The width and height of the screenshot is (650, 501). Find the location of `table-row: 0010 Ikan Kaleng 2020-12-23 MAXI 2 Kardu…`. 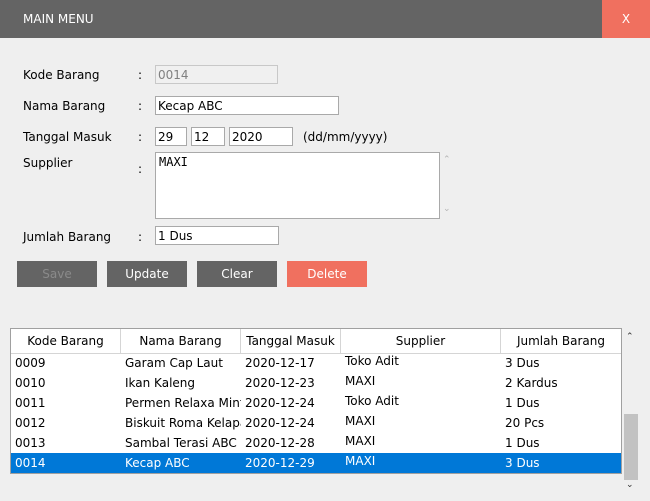

table-row: 0010 Ikan Kaleng 2020-12-23 MAXI 2 Kardu… is located at coordinates (316, 383).